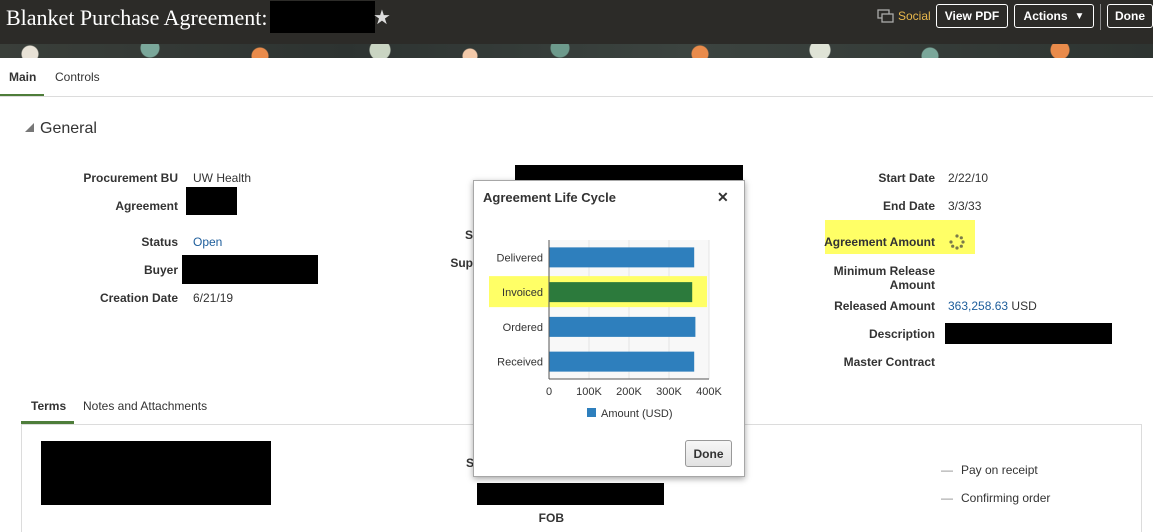 This screenshot has width=1153, height=532. I want to click on redacted-agreement-number, so click(322, 17).